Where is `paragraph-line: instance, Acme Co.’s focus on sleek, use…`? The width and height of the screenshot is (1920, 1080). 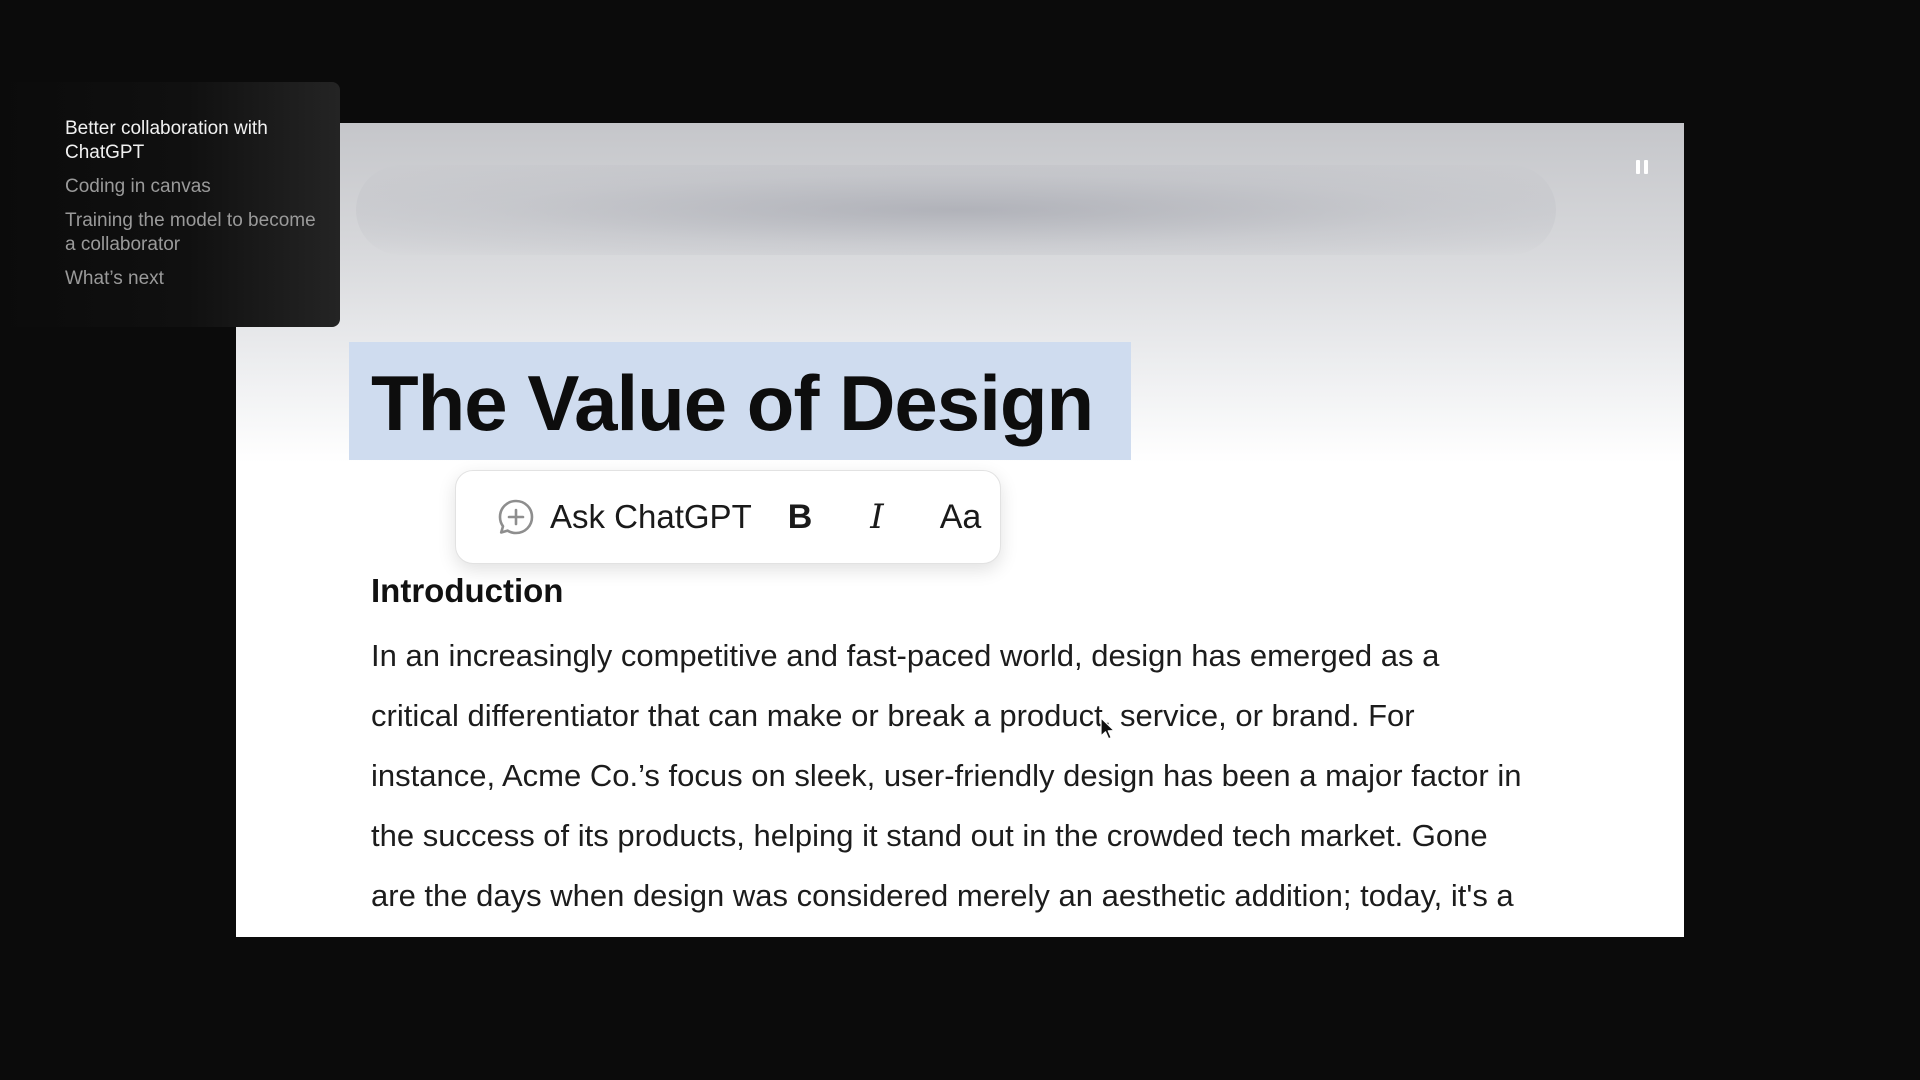 paragraph-line: instance, Acme Co.’s focus on sleek, use… is located at coordinates (946, 775).